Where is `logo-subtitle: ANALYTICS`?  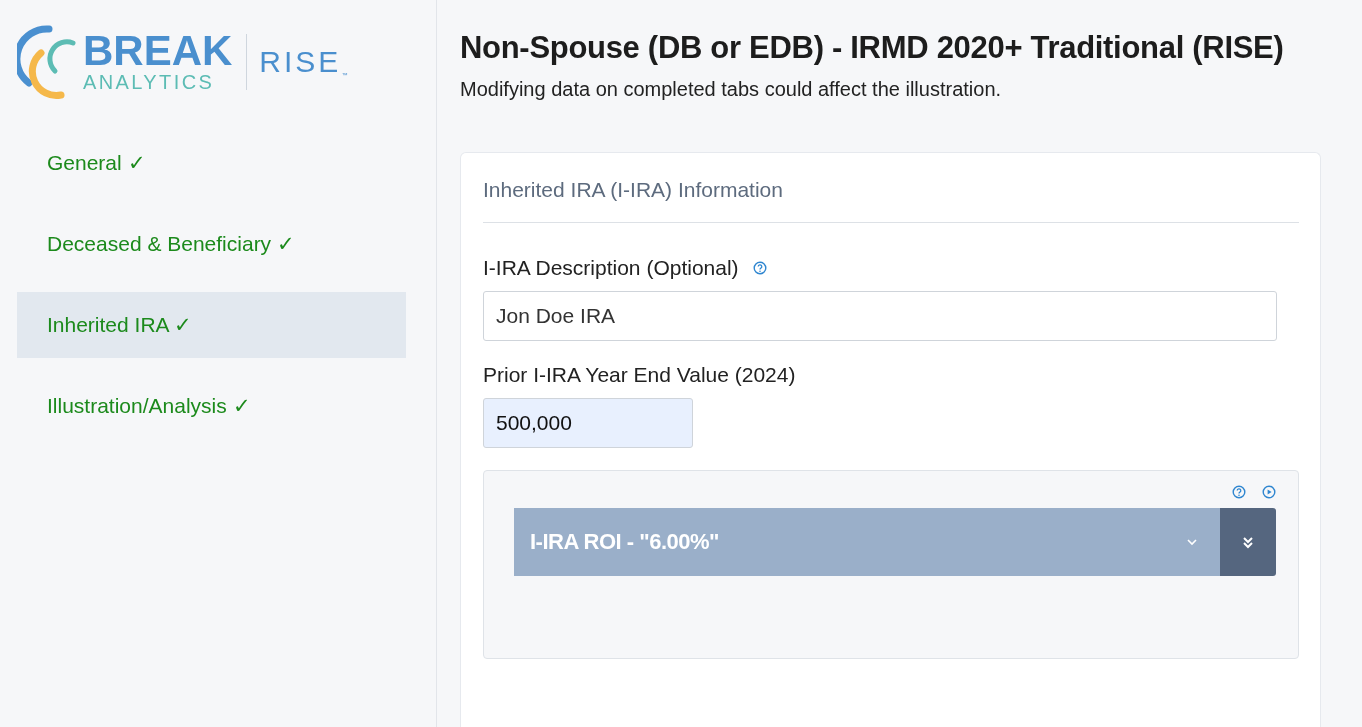
logo-subtitle: ANALYTICS is located at coordinates (149, 82).